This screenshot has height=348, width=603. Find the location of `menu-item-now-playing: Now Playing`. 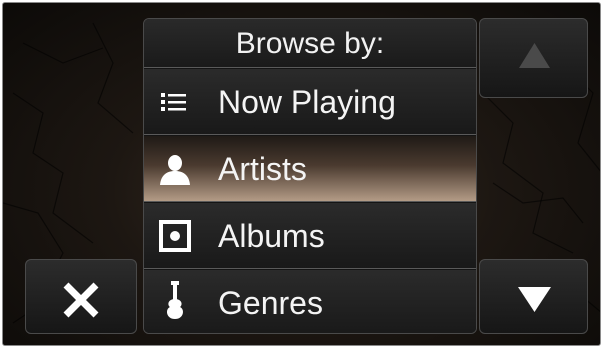

menu-item-now-playing: Now Playing is located at coordinates (310, 102).